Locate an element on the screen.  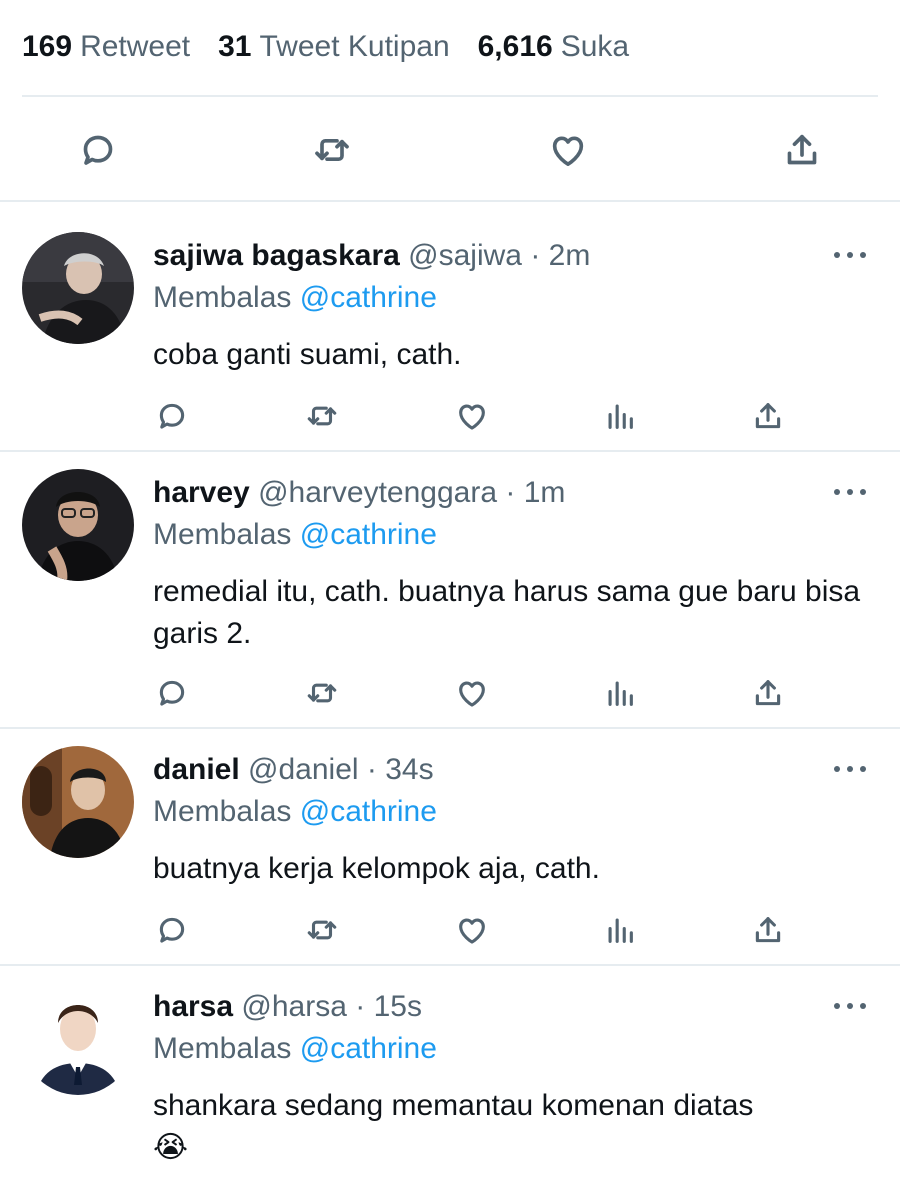
reply-header: harsa @harsa · 15s is located at coordinates (287, 1007).